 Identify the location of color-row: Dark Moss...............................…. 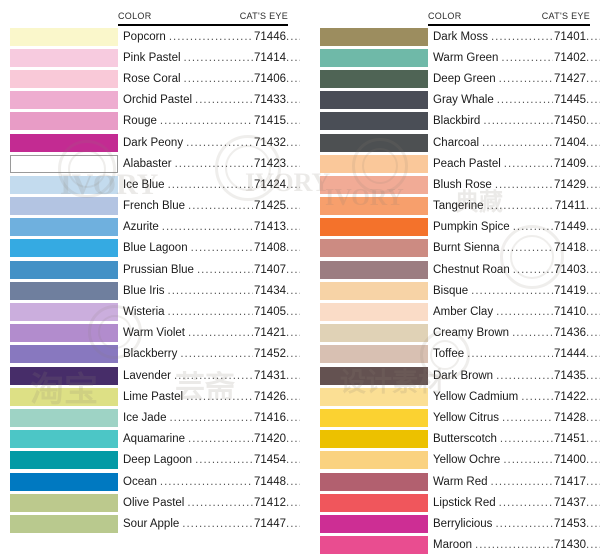
(450, 36).